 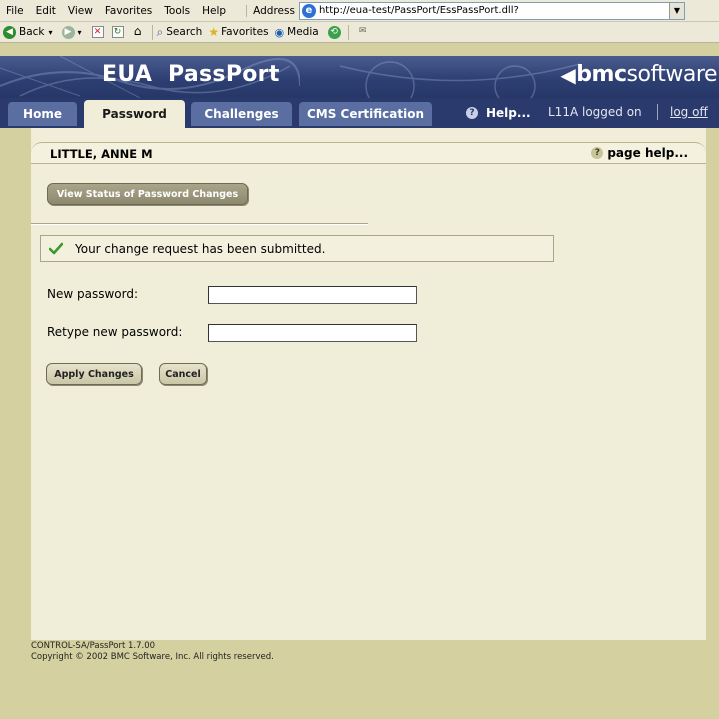 What do you see at coordinates (15, 11) in the screenshot?
I see `menu-file: File` at bounding box center [15, 11].